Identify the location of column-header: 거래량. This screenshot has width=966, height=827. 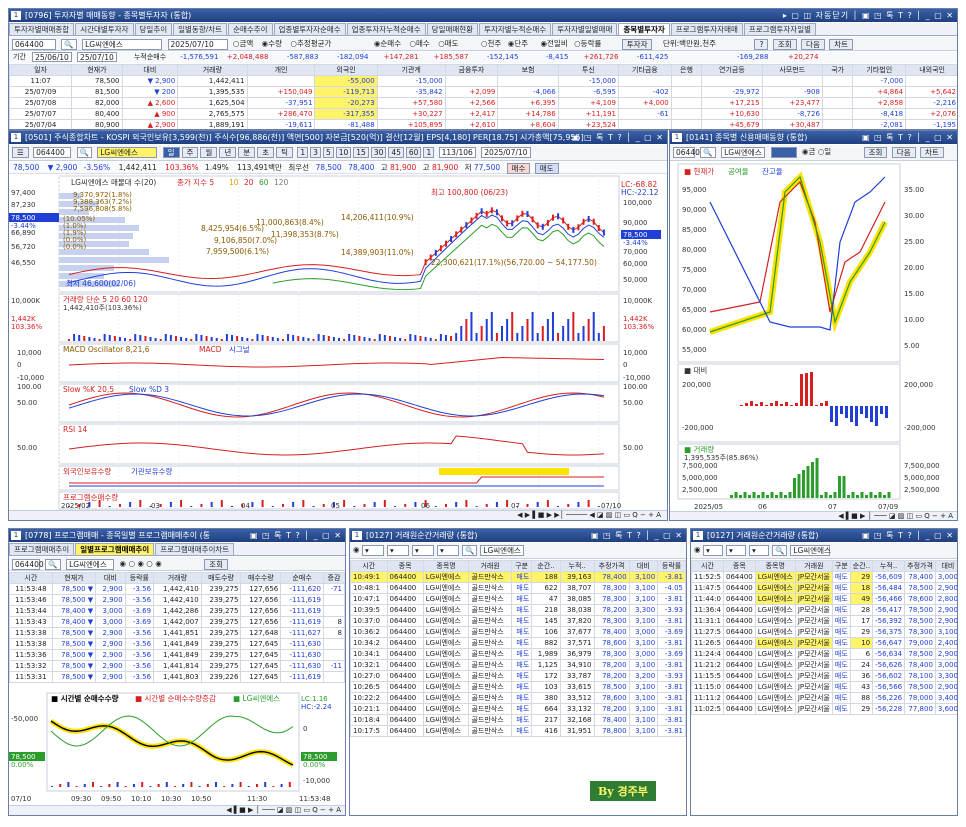
(177, 578).